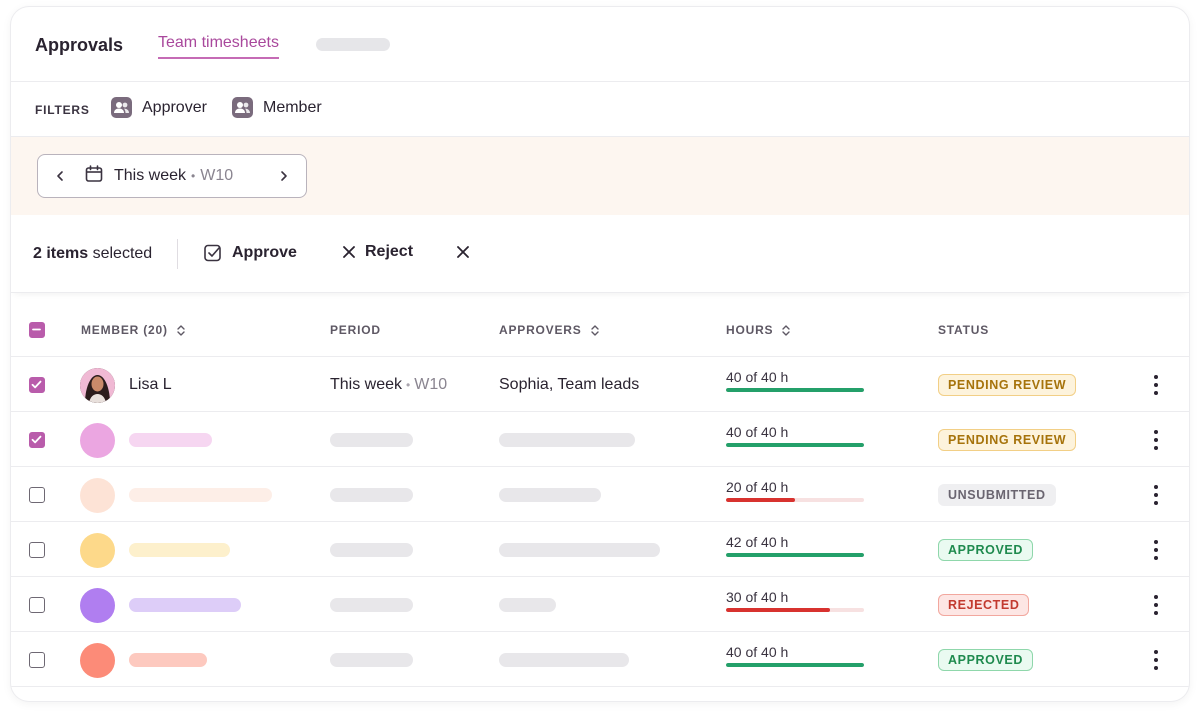 The height and width of the screenshot is (717, 1200). What do you see at coordinates (212, 253) in the screenshot?
I see `check-square-icon` at bounding box center [212, 253].